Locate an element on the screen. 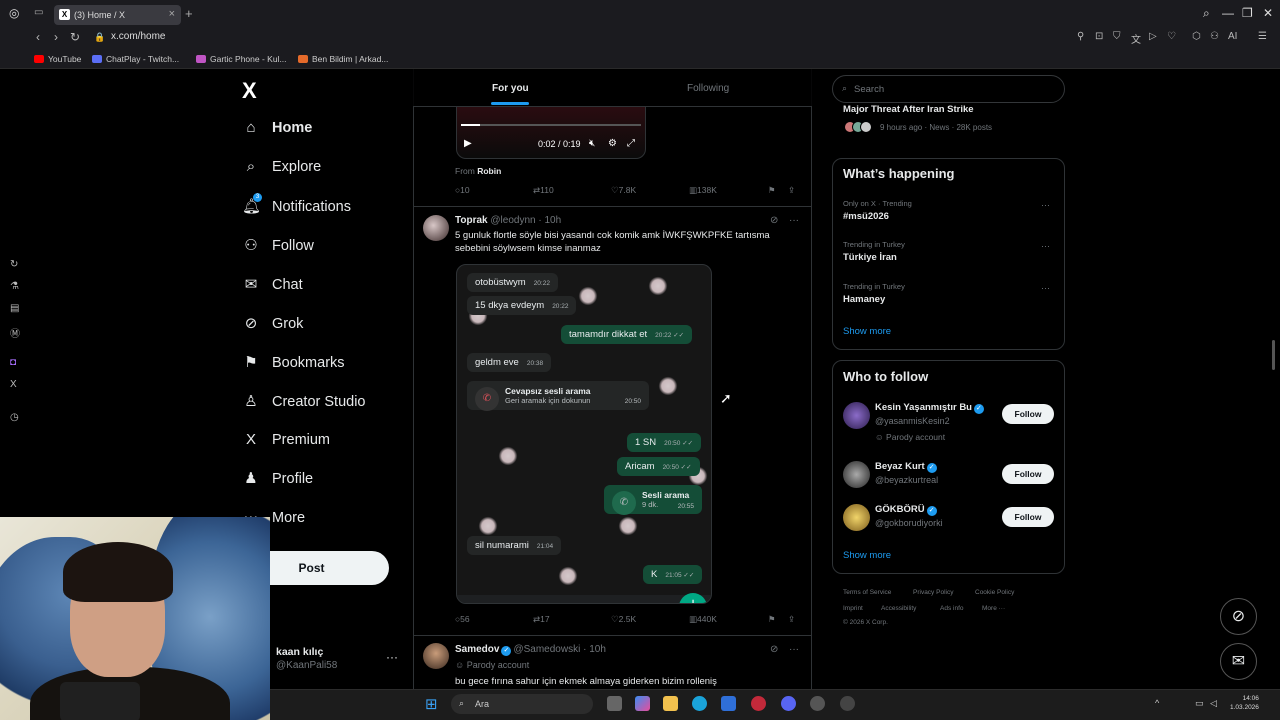 Image resolution: width=1280 pixels, height=720 pixels. bookmark-icon: ⚑ is located at coordinates (772, 190).